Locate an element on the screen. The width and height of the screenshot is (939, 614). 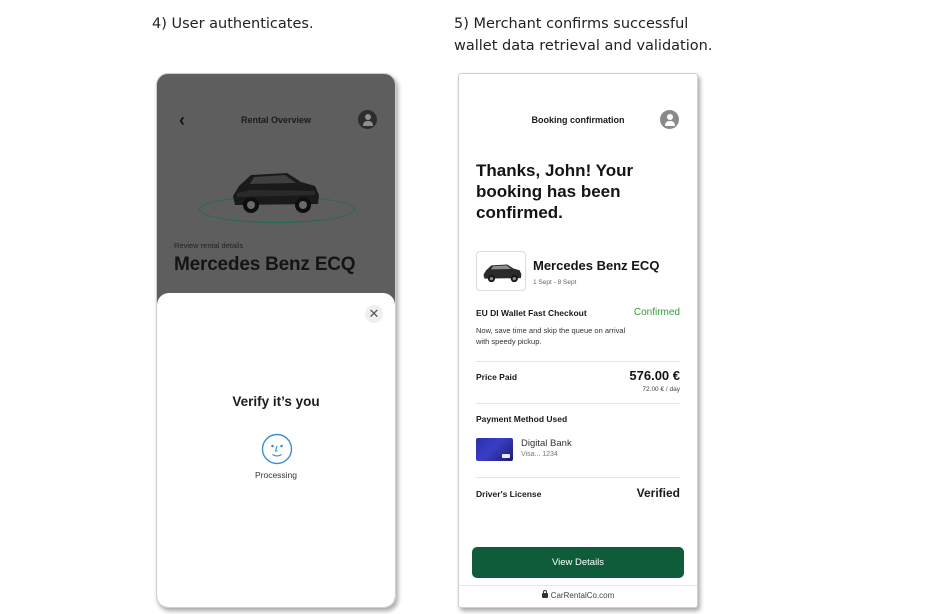
verify-bottom-sheet: ✕ Verify it’s you Processing is located at coordinates (276, 450).